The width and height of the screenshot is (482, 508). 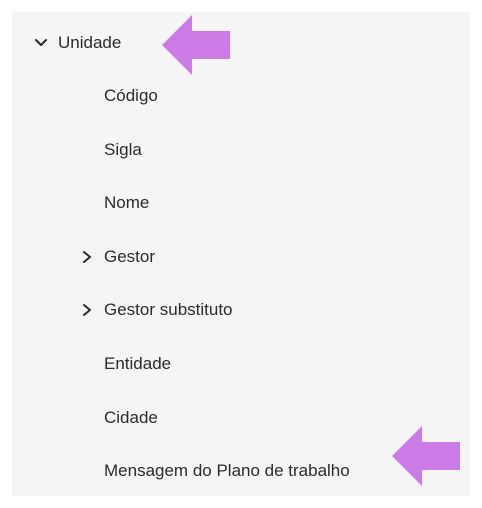 I want to click on tree-node-unidade: Unidade, so click(x=77, y=43).